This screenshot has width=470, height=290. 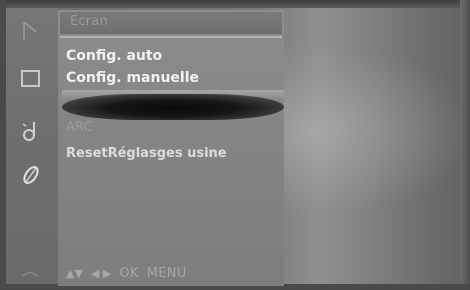 What do you see at coordinates (74, 273) in the screenshot?
I see `up-down-arrows-icon: ▲▼` at bounding box center [74, 273].